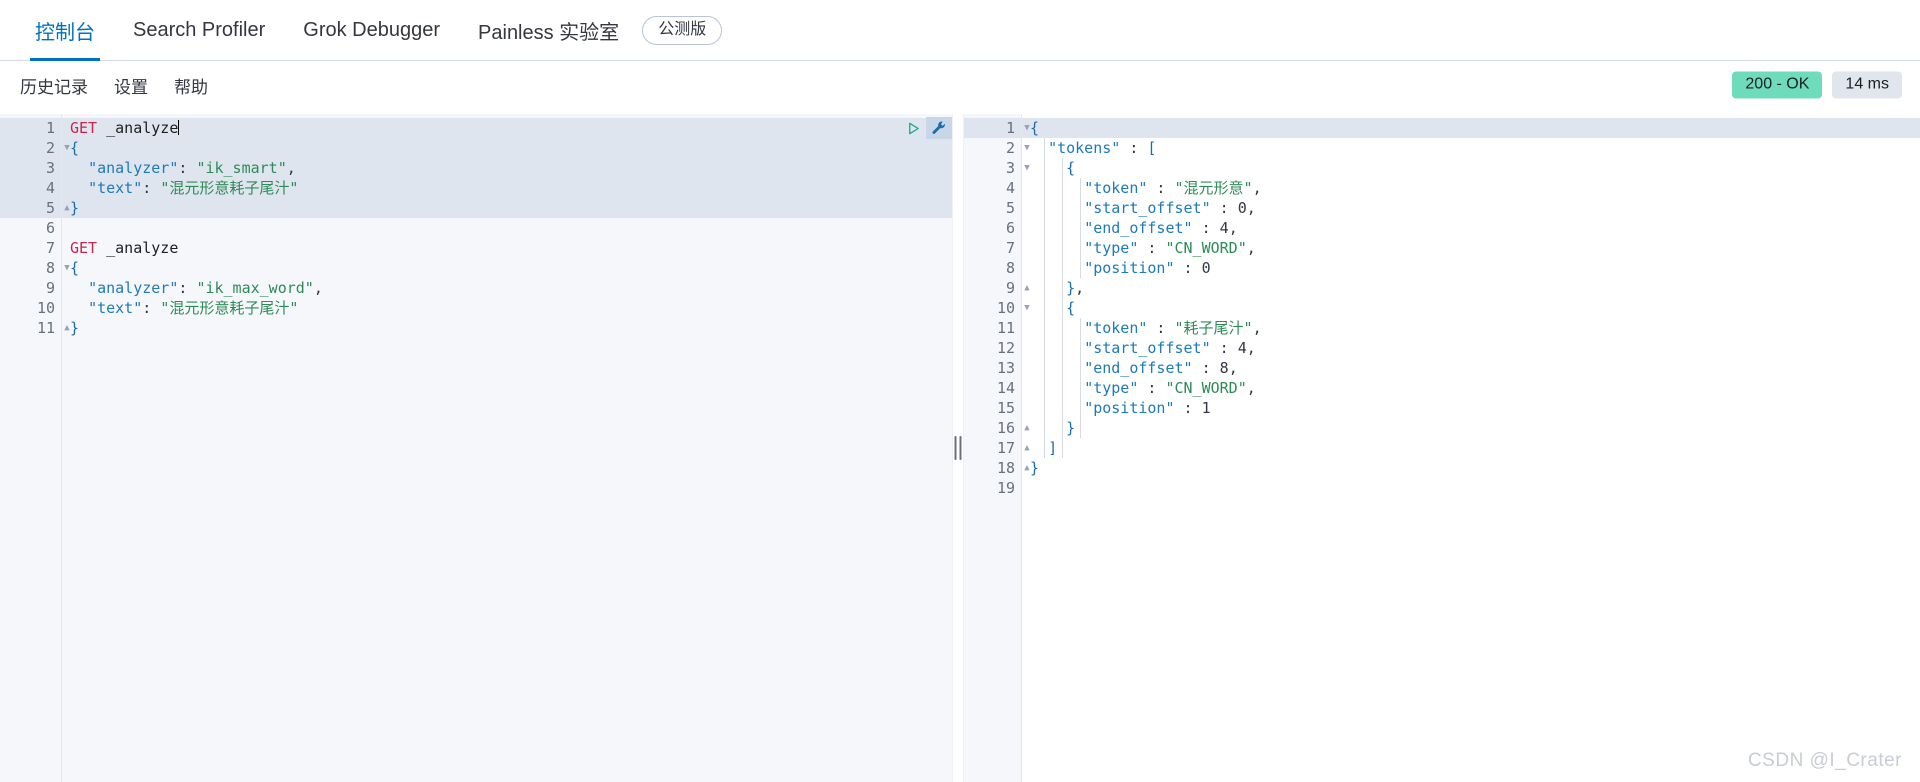 This screenshot has width=1920, height=782. I want to click on code-token: "start_offset", so click(1147, 208).